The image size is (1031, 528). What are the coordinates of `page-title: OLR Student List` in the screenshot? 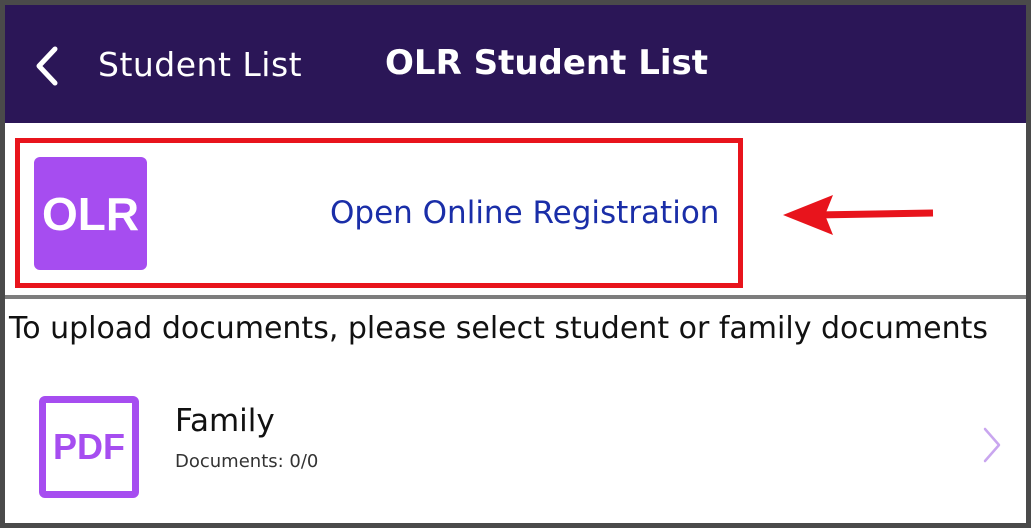 It's located at (547, 63).